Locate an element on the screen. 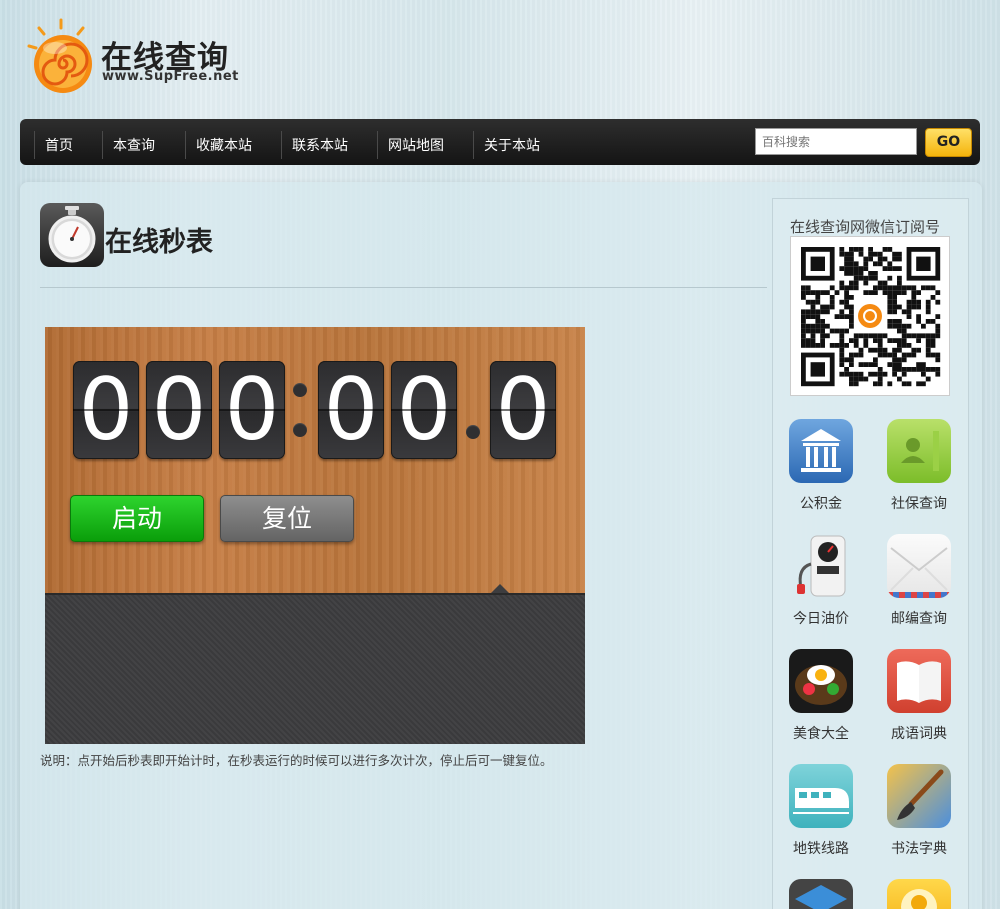 This screenshot has width=1000, height=909. main-nav: 首页 本查询 收藏本站 联系本站 网站地图 关于本站 GO is located at coordinates (500, 142).